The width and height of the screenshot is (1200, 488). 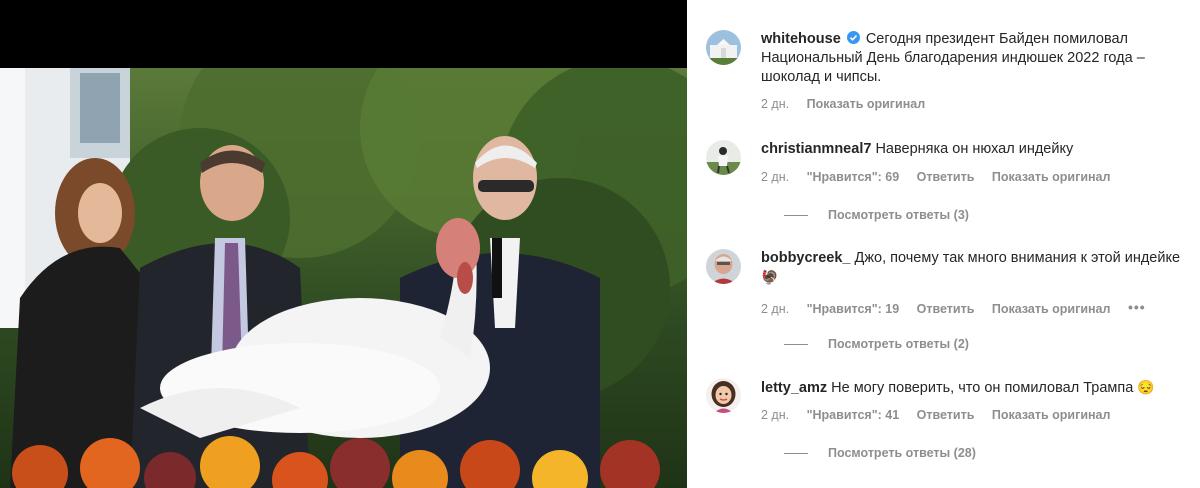 I want to click on view-replies-button: Посмотреть ответы (2), so click(x=876, y=344).